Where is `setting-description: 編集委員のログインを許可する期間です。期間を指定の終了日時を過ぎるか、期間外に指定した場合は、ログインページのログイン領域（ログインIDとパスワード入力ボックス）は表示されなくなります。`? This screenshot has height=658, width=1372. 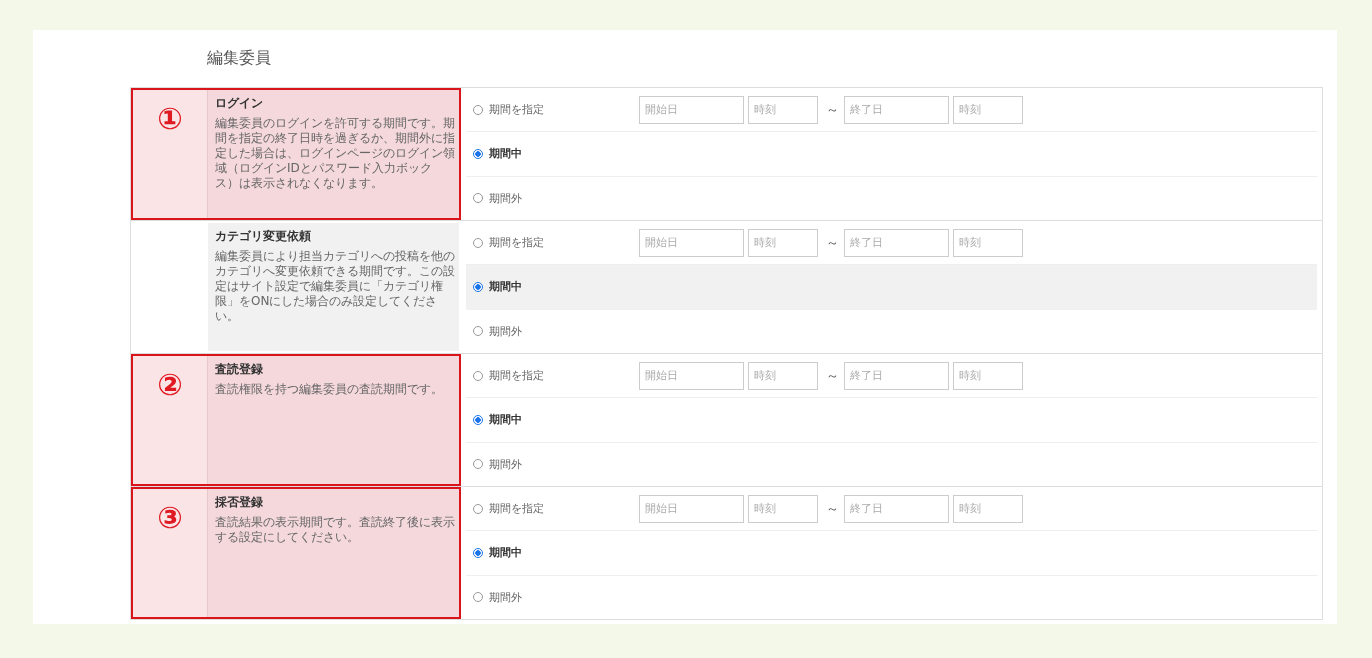
setting-description: 編集委員のログインを許可する期間です。期間を指定の終了日時を過ぎるか、期間外に指定した場合は、ログインページのログイン領域（ログインIDとパスワード入力ボックス）は表示されなくなります。 is located at coordinates (335, 153).